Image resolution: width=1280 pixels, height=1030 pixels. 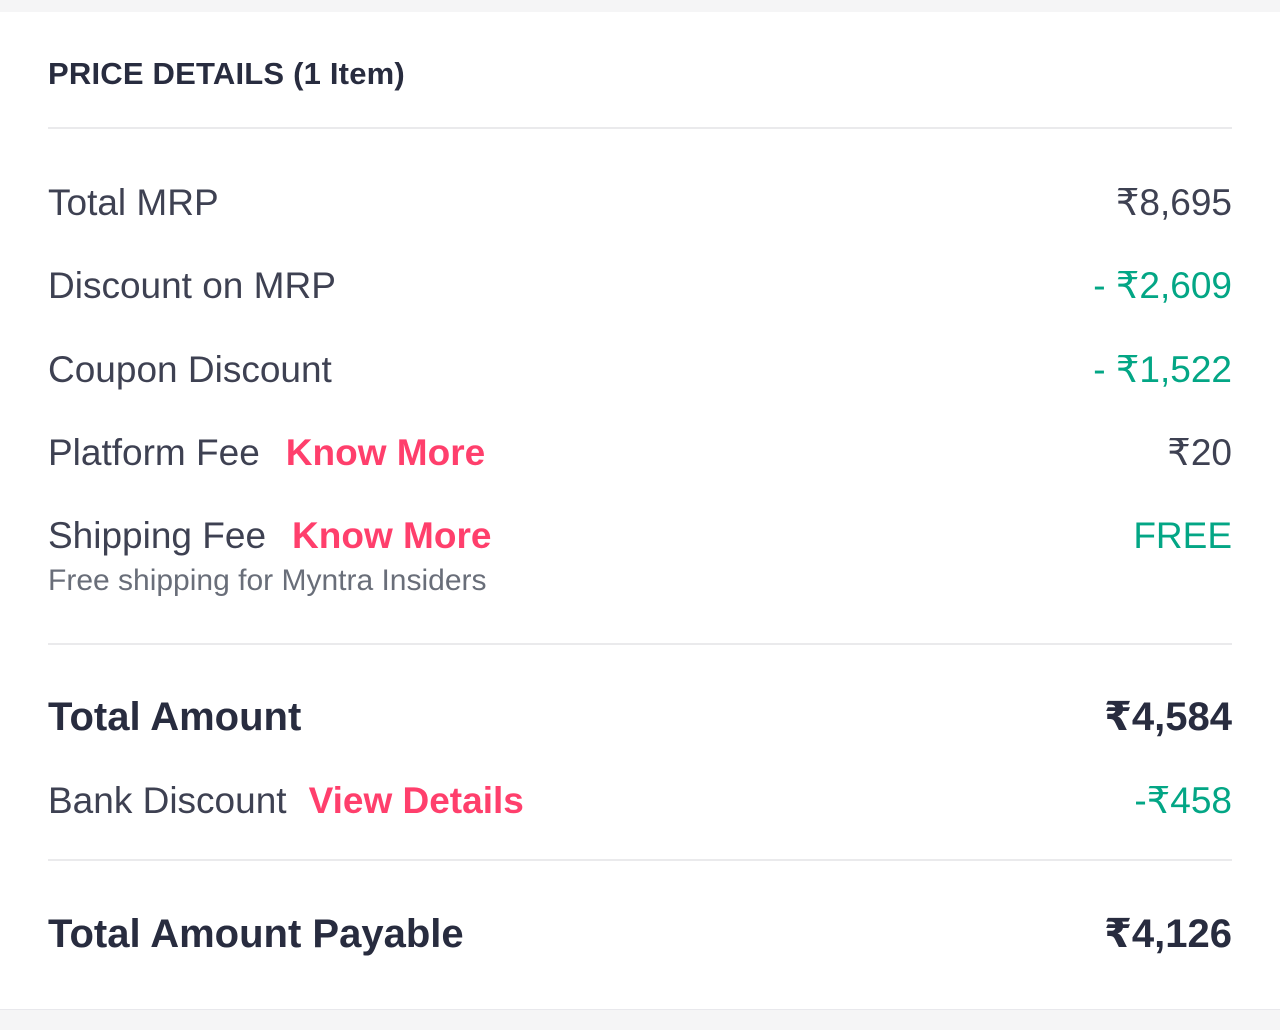 I want to click on total-payable-value: ₹4,126, so click(x=1168, y=934).